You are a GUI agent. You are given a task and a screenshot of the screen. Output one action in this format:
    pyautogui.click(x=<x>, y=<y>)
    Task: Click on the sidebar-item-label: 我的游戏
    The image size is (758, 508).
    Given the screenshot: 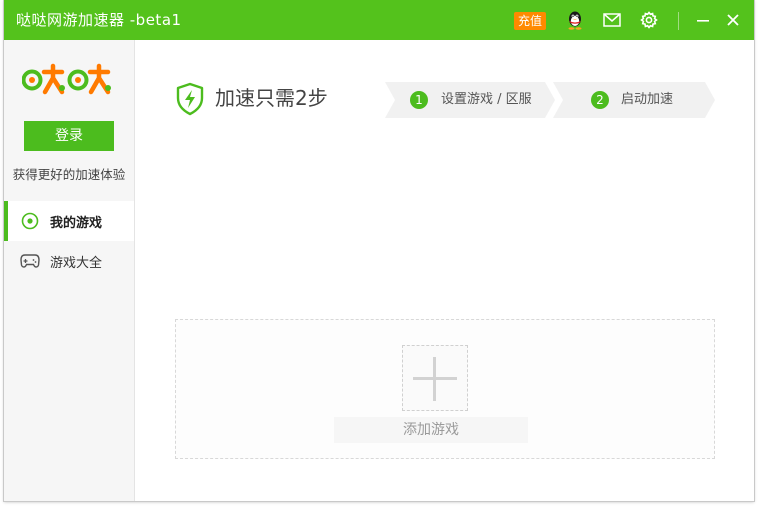 What is the action you would take?
    pyautogui.click(x=76, y=223)
    